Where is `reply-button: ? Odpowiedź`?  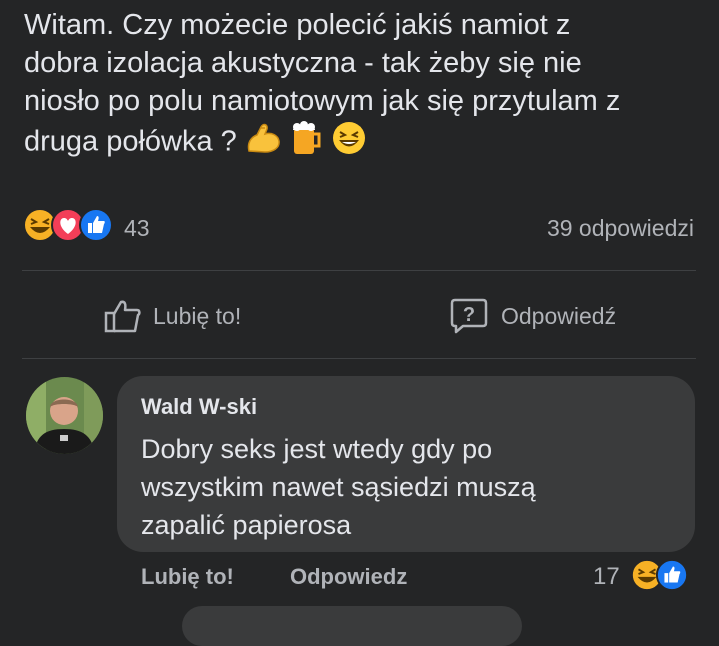
reply-button: ? Odpowiedź is located at coordinates (532, 316).